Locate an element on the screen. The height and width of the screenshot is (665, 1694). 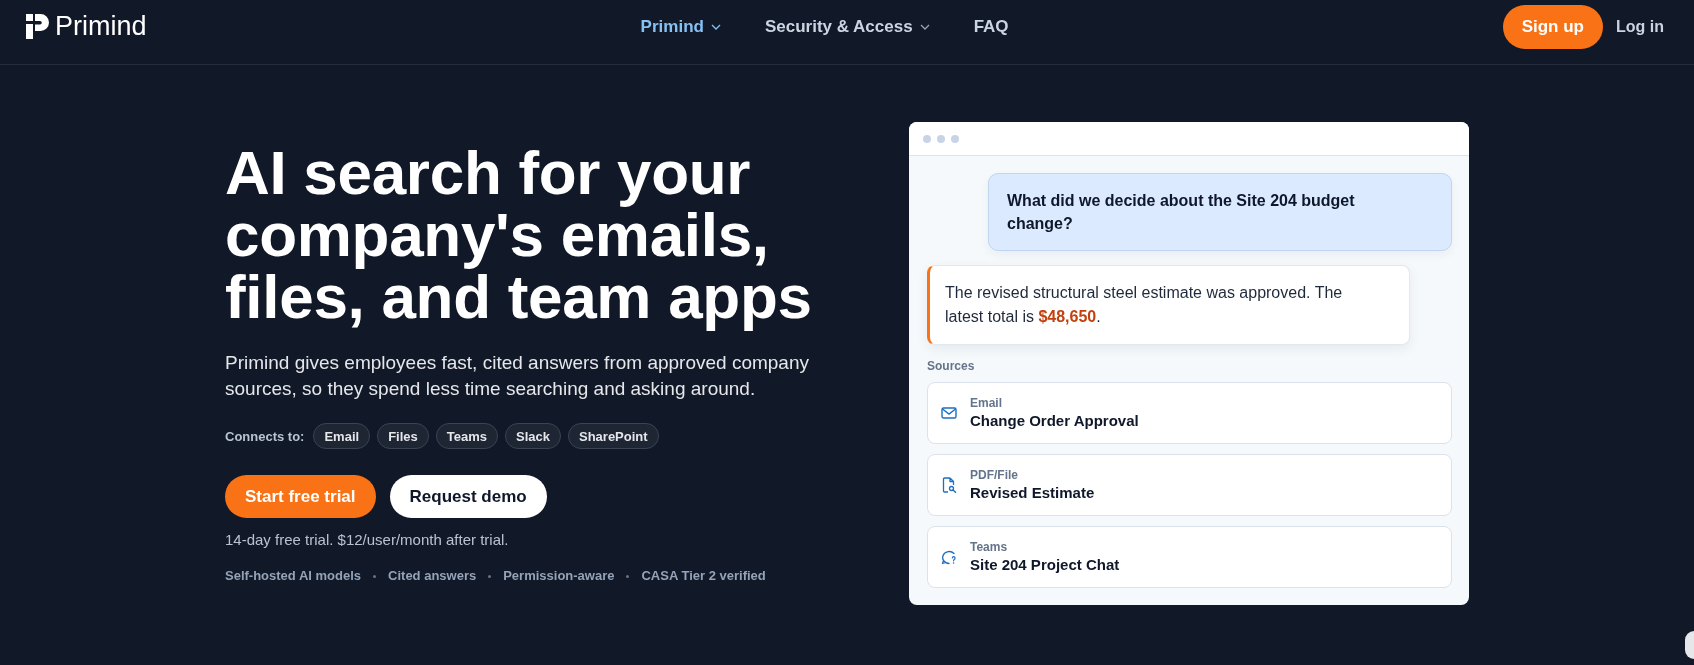
nav-link: Primind is located at coordinates (680, 26).